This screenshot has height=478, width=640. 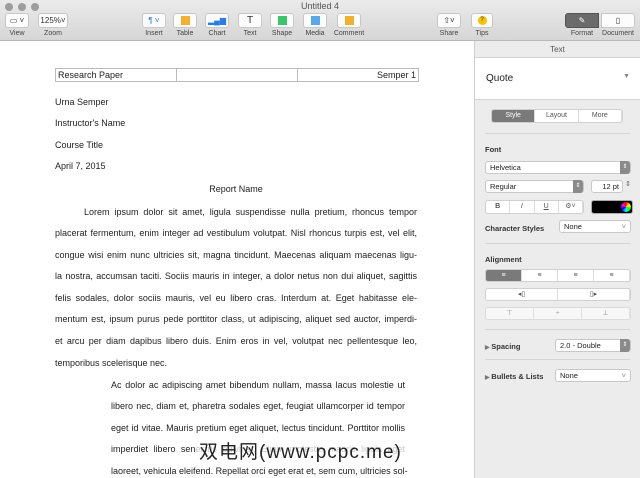 I want to click on chevron-down-icon: ▼, so click(x=626, y=76).